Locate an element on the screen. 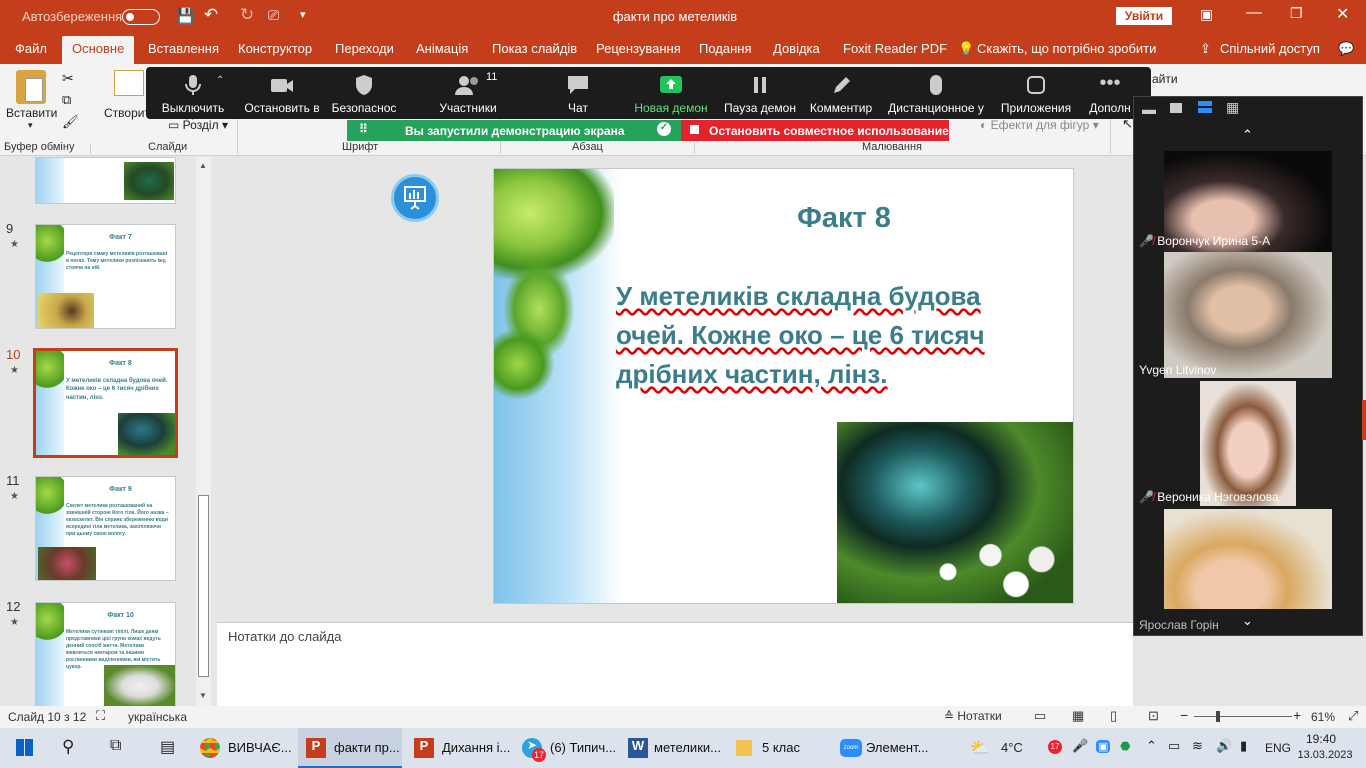  apps-button: Приложения is located at coordinates (1036, 94).